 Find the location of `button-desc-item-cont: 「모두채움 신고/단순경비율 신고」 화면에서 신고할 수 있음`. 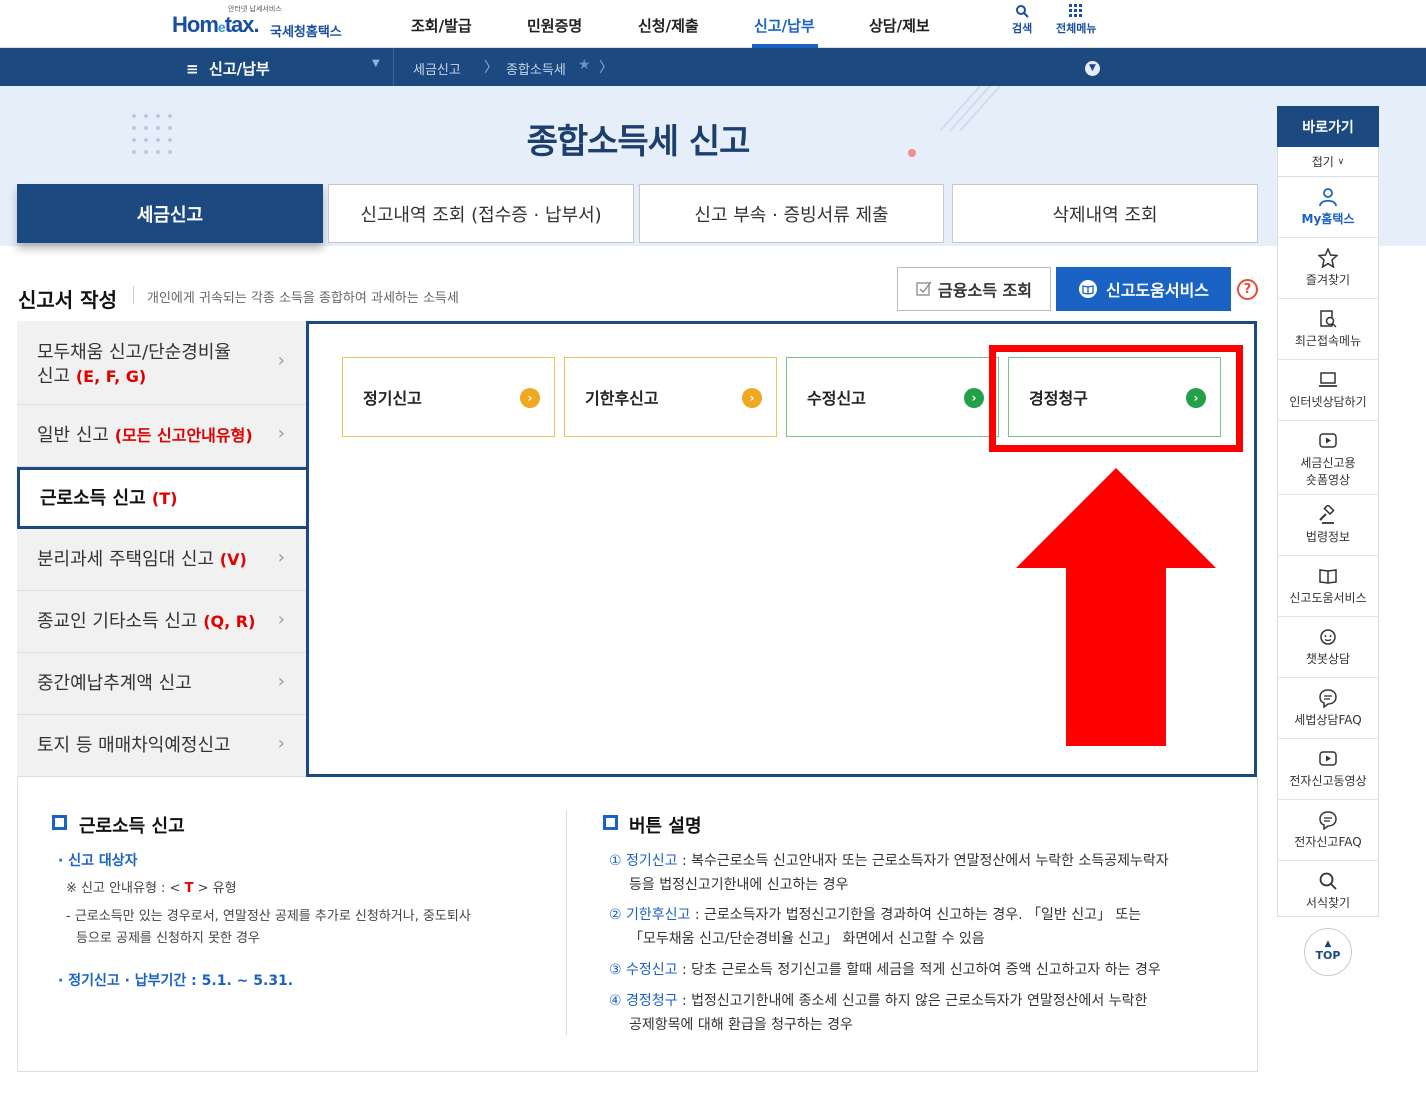

button-desc-item-cont: 「모두채움 신고/단순경비율 신고」 화면에서 신고할 수 있음 is located at coordinates (807, 939).